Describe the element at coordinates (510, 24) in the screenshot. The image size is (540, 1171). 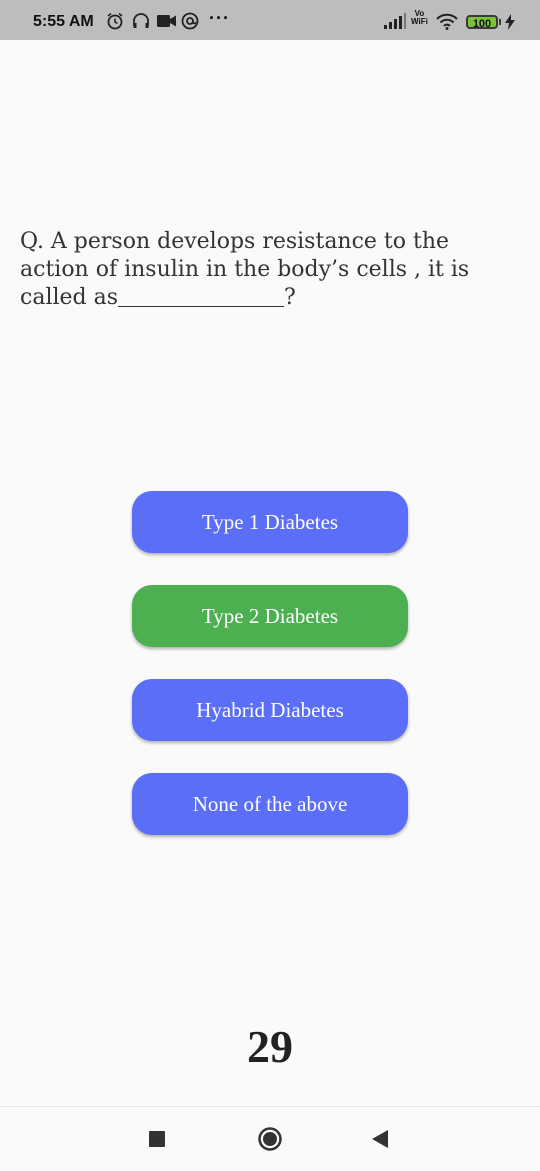
I see `charging-bolt-icon` at that location.